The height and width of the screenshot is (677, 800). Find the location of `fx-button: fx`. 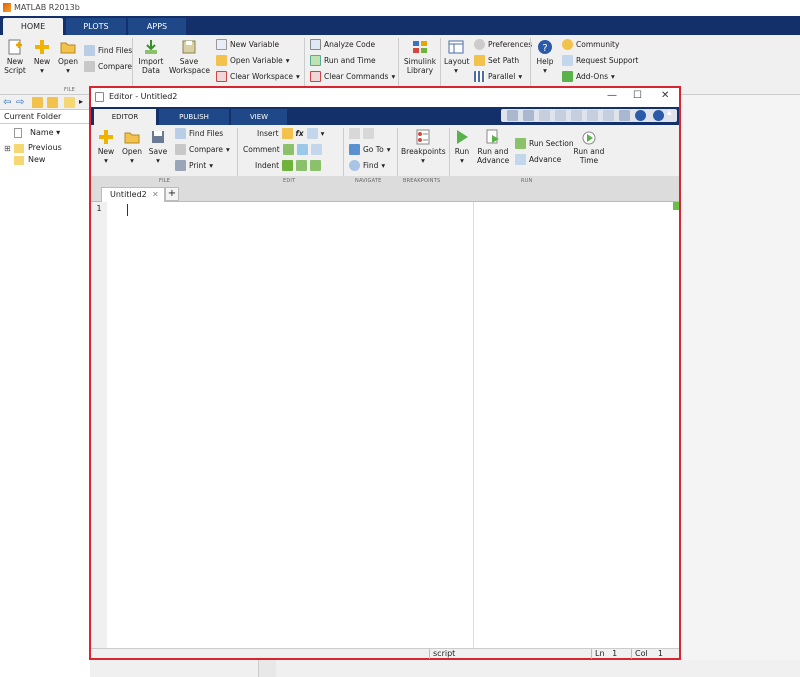

fx-button: fx is located at coordinates (300, 133).